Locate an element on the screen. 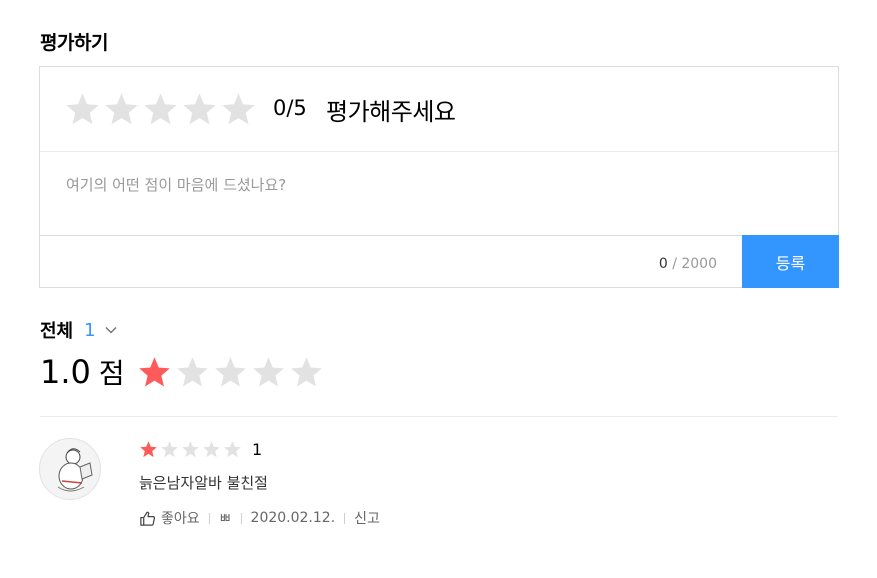 Image resolution: width=877 pixels, height=578 pixels. author-name: ㅃ is located at coordinates (225, 519).